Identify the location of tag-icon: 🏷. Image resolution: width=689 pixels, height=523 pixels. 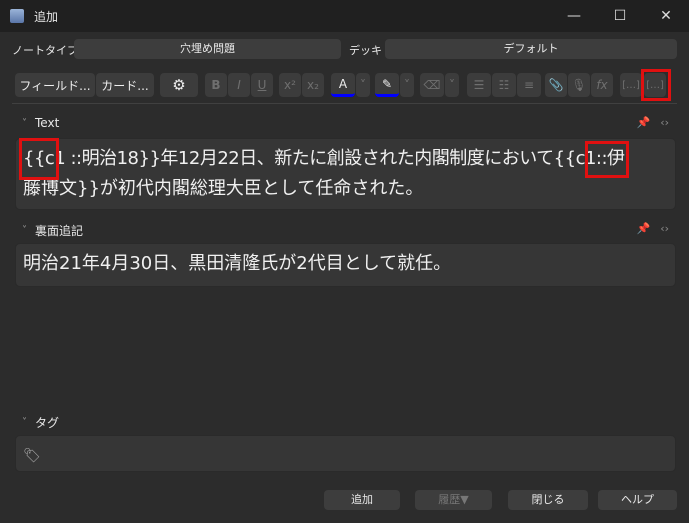
(32, 456).